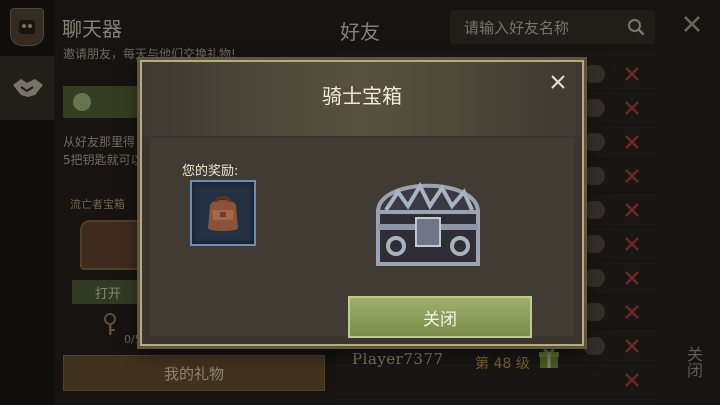 The height and width of the screenshot is (405, 720). What do you see at coordinates (558, 82) in the screenshot?
I see `close-icon` at bounding box center [558, 82].